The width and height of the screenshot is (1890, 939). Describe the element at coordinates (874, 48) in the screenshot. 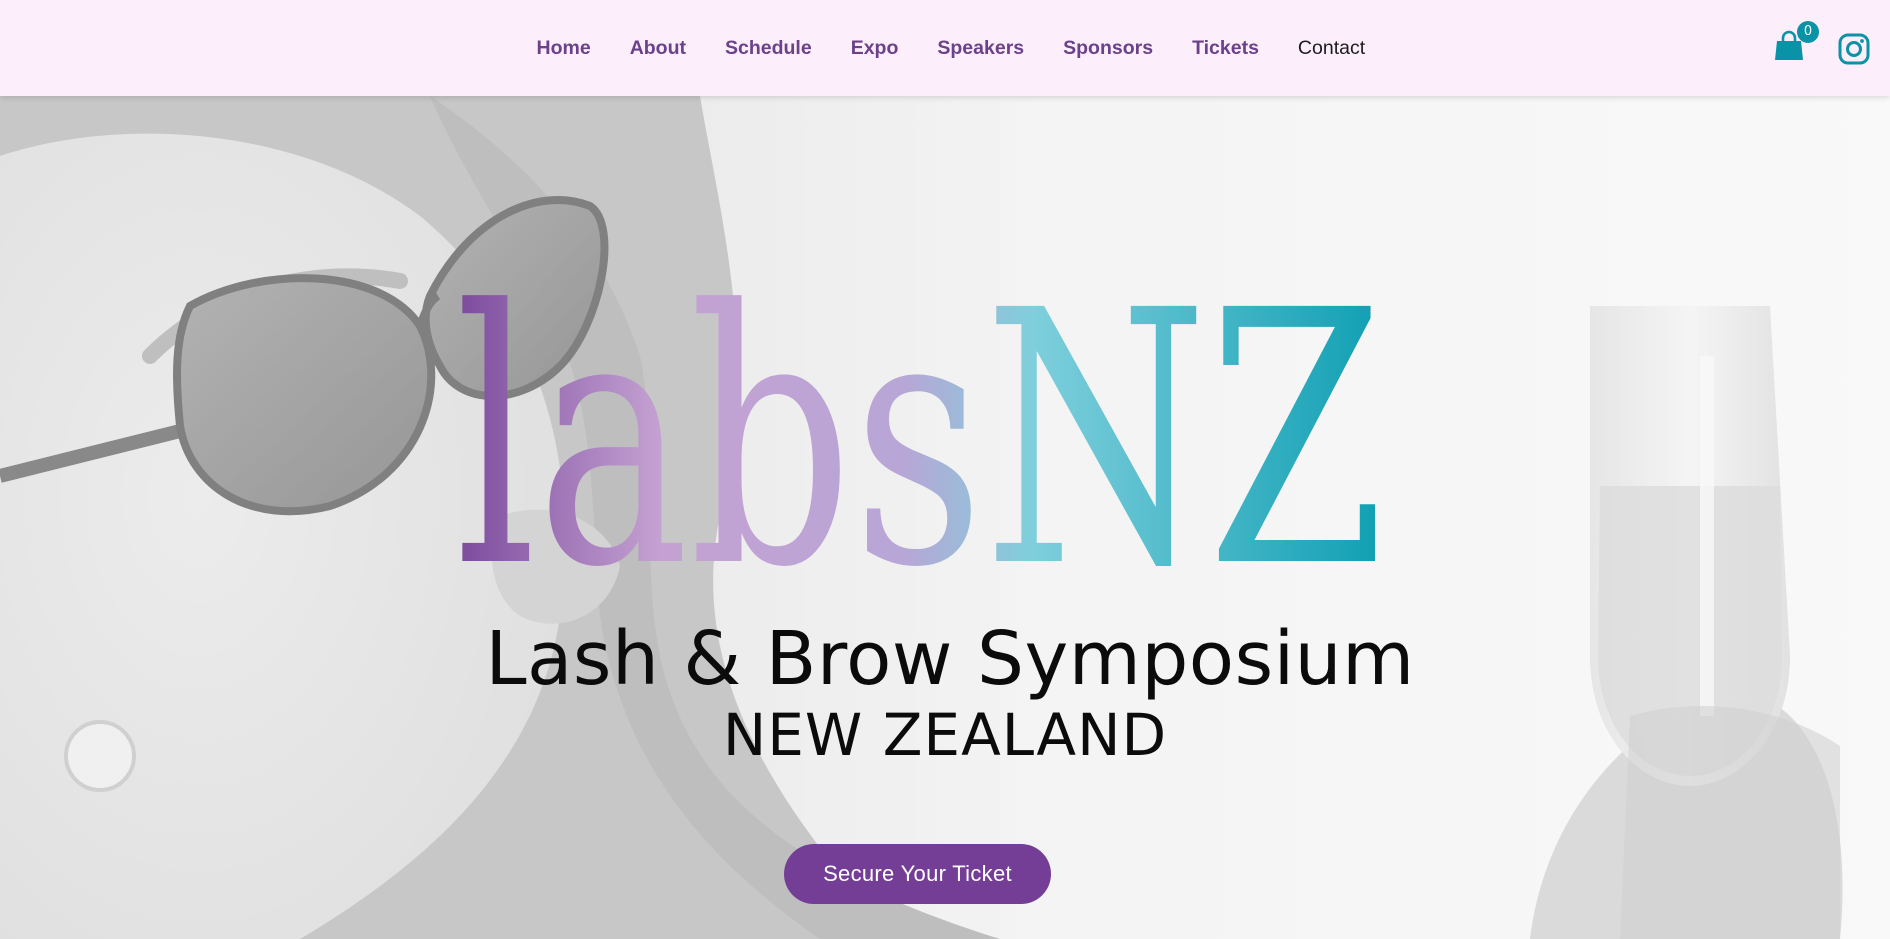

I see `nav-item-expo: Expo` at that location.